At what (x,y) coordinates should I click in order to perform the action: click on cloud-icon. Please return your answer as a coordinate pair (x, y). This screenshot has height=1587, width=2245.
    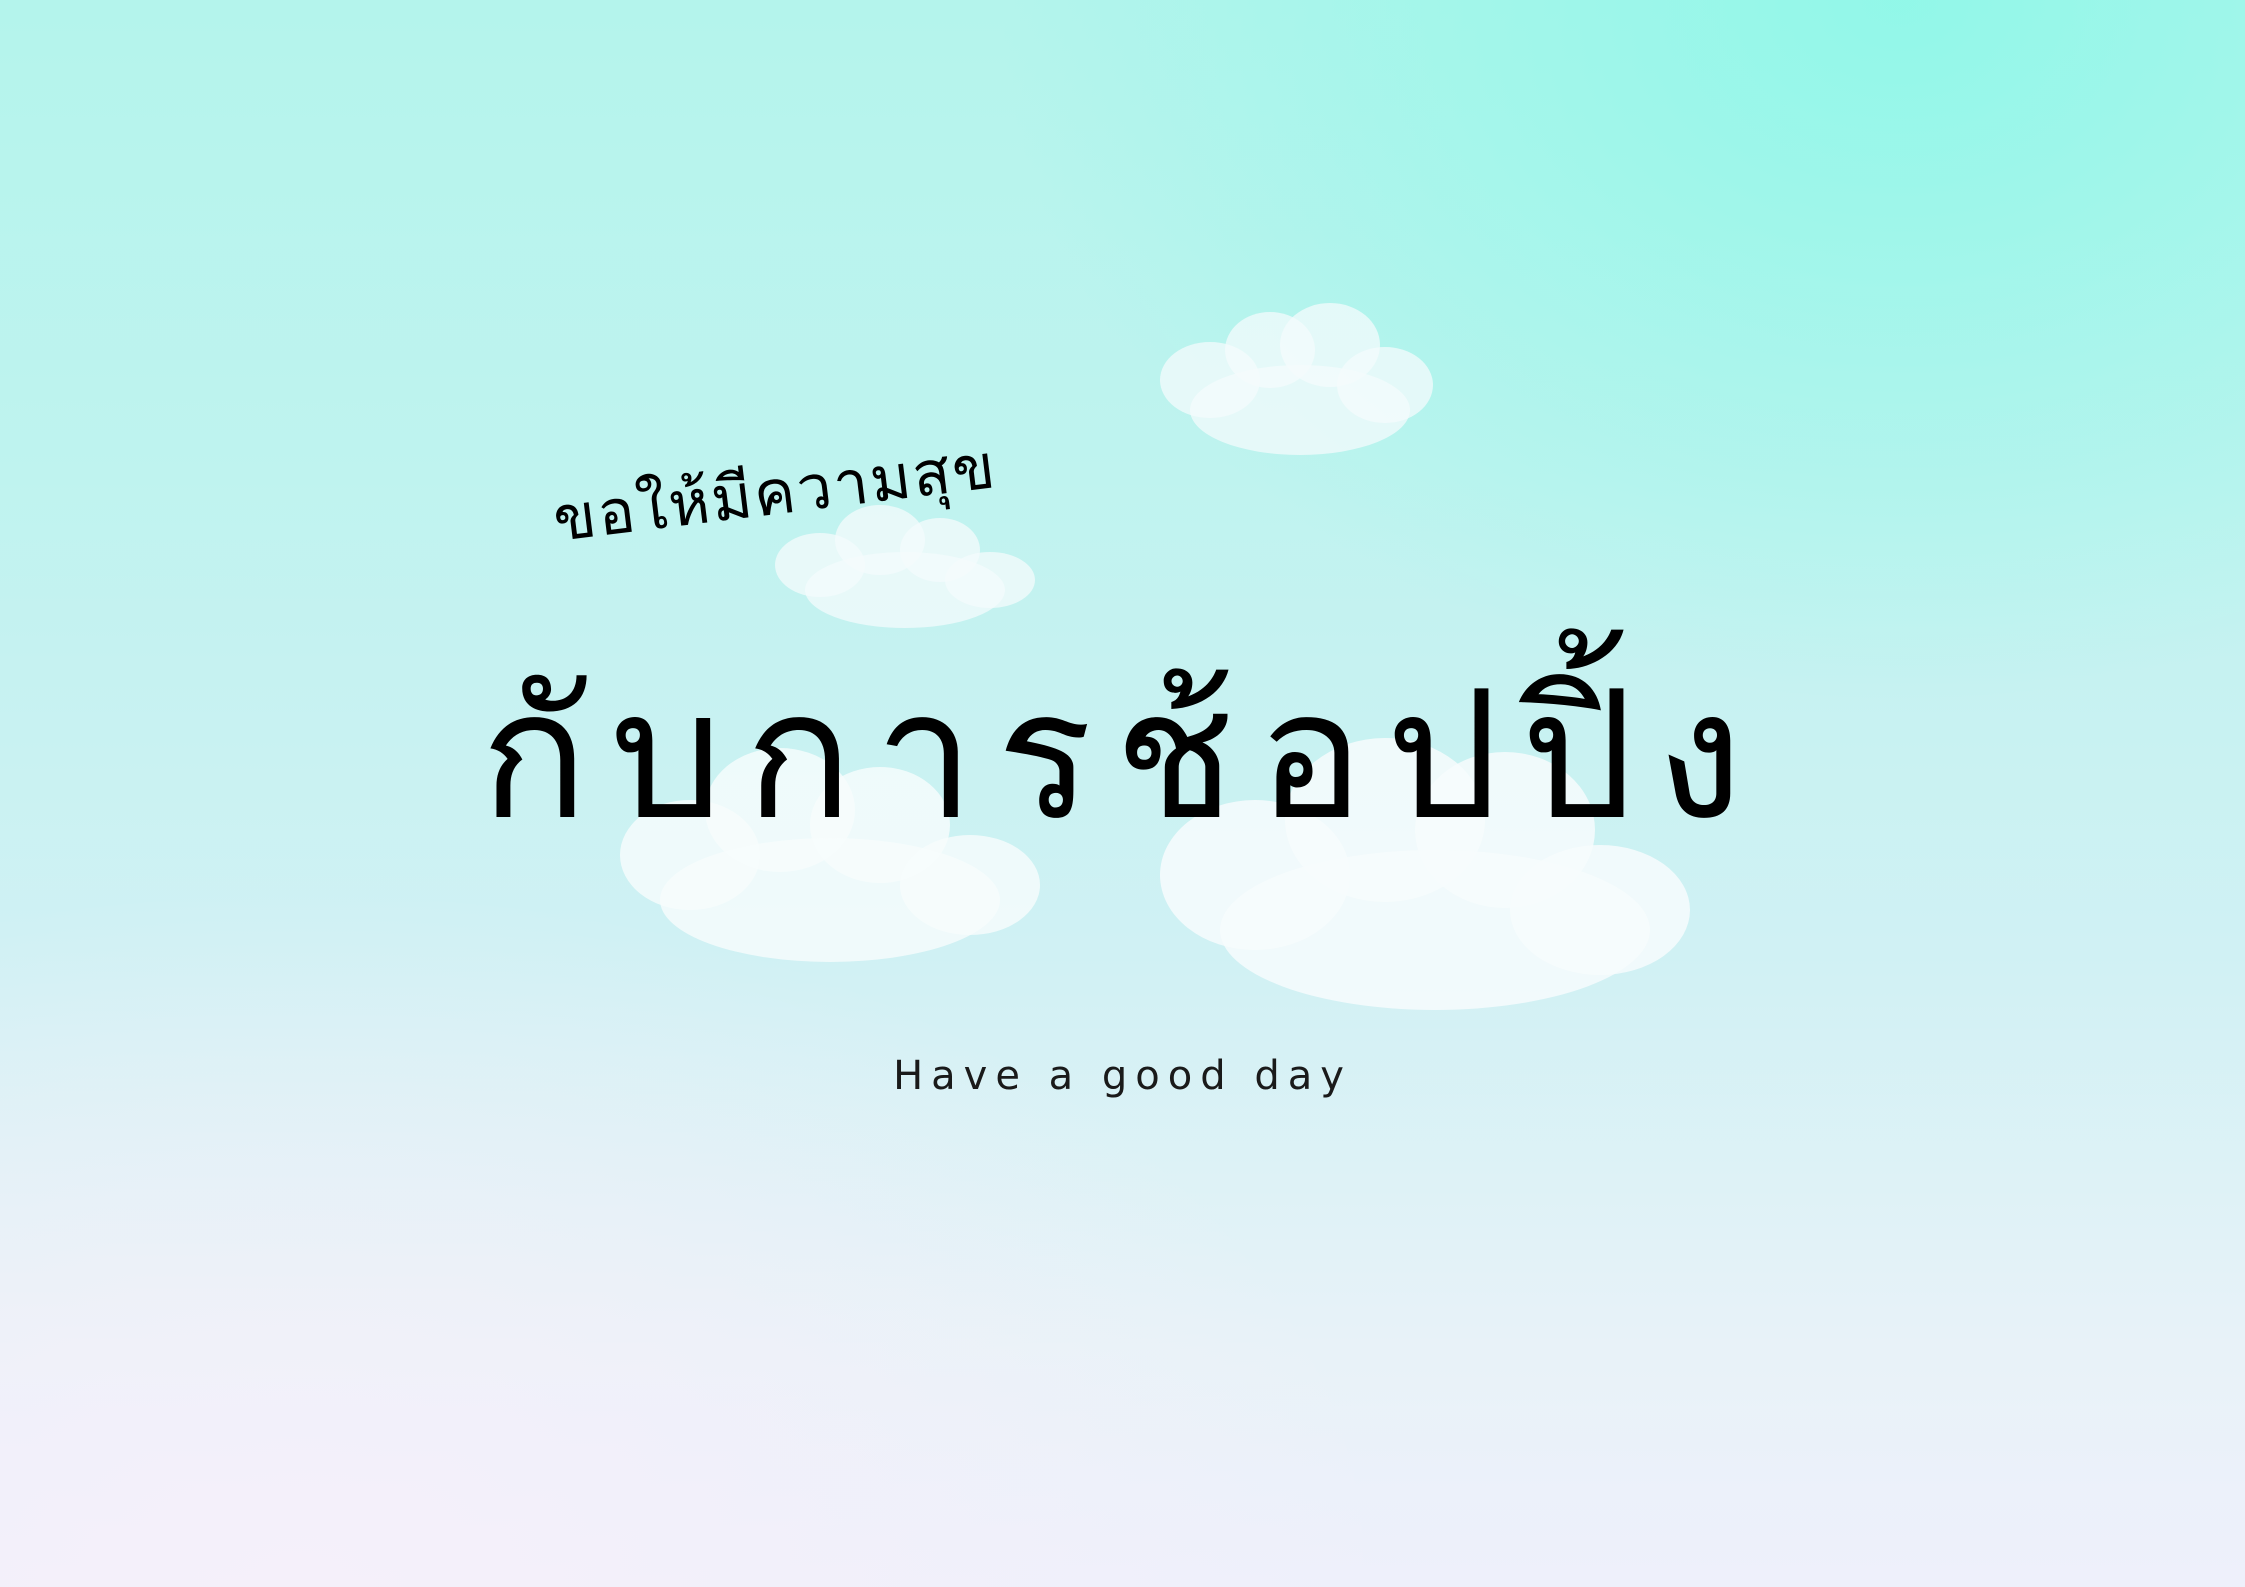
    Looking at the image, I should click on (1296, 379).